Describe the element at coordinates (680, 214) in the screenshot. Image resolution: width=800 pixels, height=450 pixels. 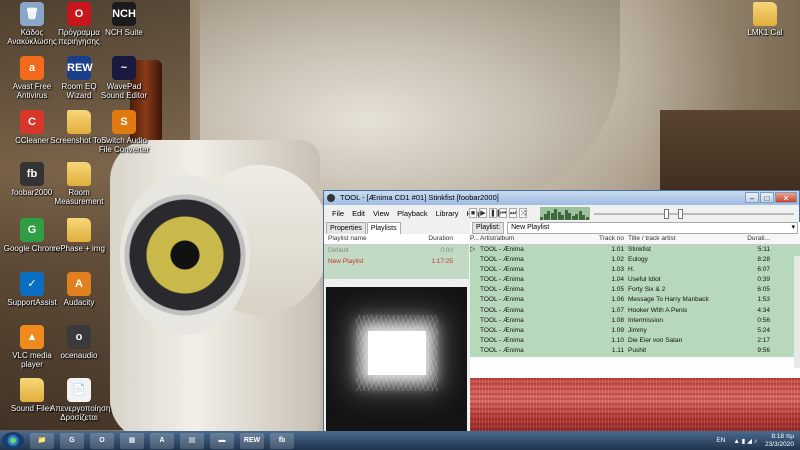
I see `seek-slider-knob` at that location.